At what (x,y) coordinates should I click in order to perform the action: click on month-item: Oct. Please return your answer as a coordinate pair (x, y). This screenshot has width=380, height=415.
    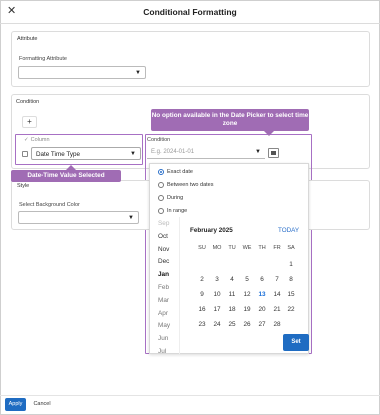
    Looking at the image, I should click on (163, 236).